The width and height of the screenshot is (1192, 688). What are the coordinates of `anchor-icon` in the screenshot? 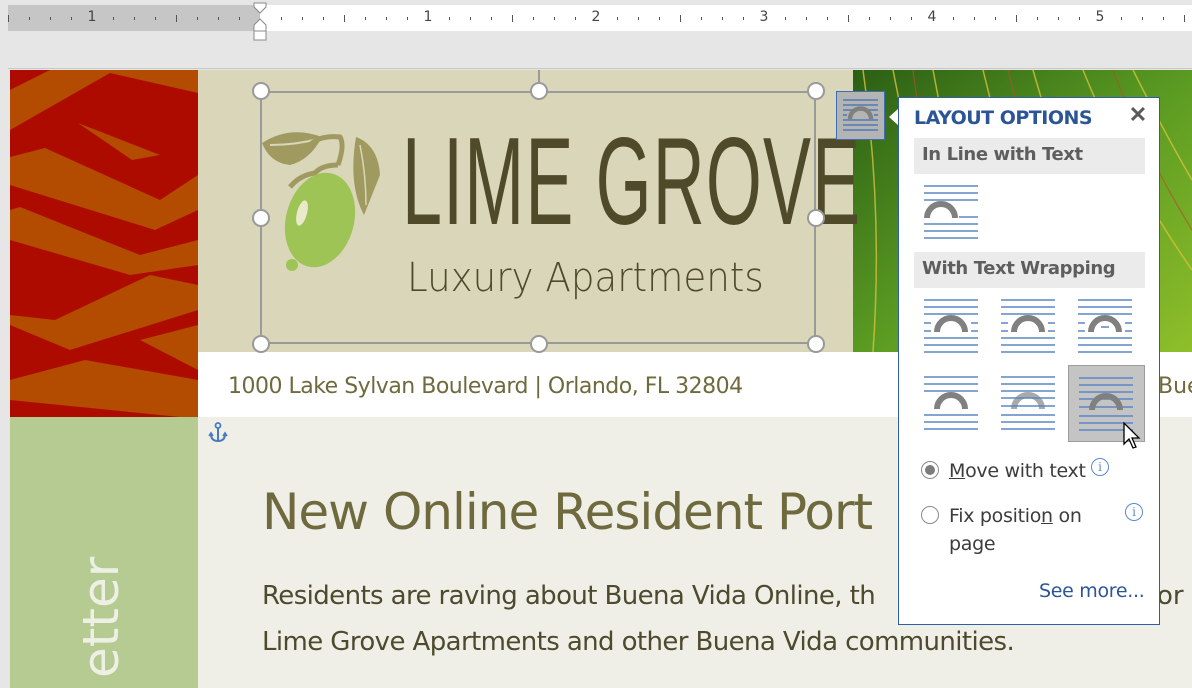 It's located at (218, 433).